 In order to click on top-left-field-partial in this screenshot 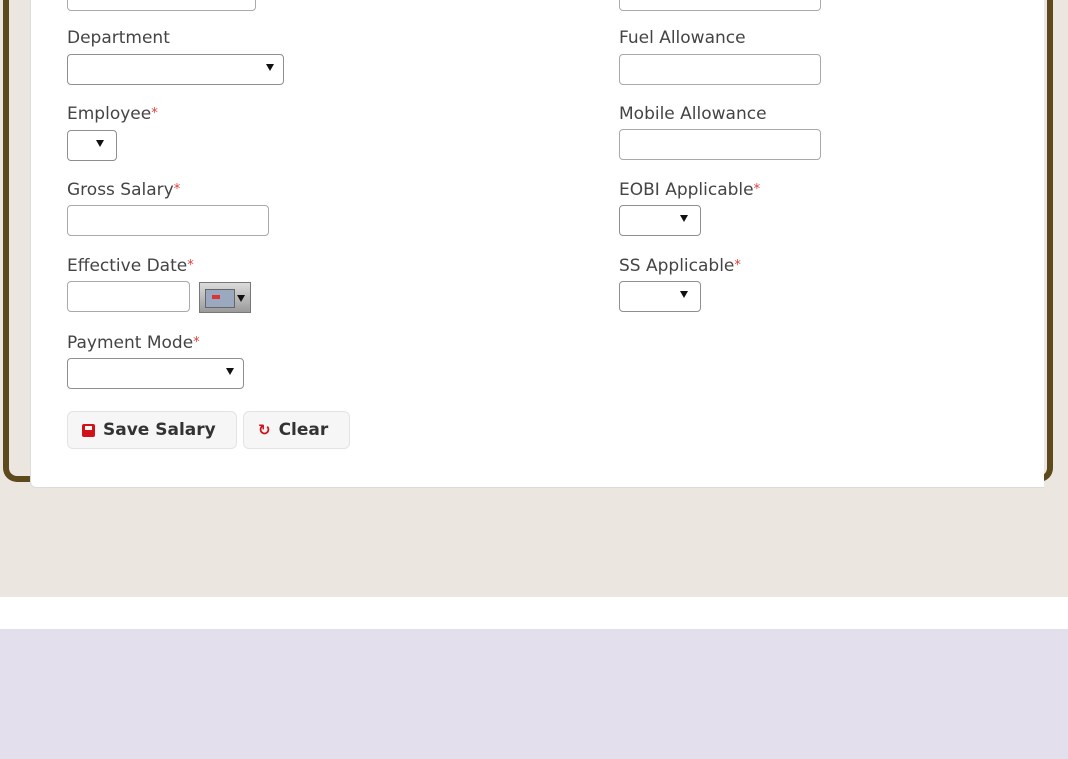, I will do `click(161, 5)`.